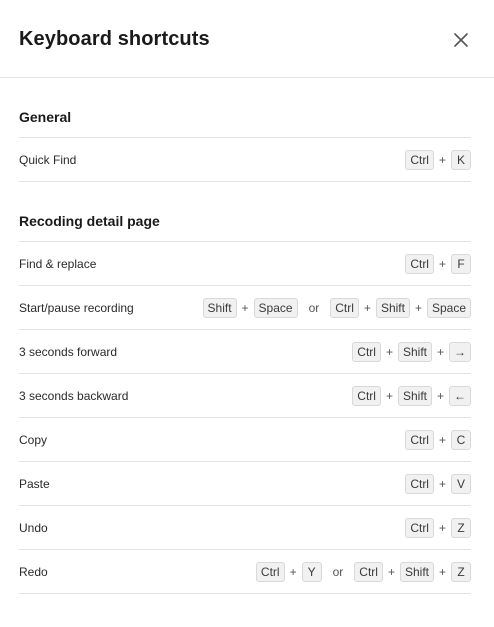 This screenshot has width=494, height=627. I want to click on key-cap: →, so click(460, 351).